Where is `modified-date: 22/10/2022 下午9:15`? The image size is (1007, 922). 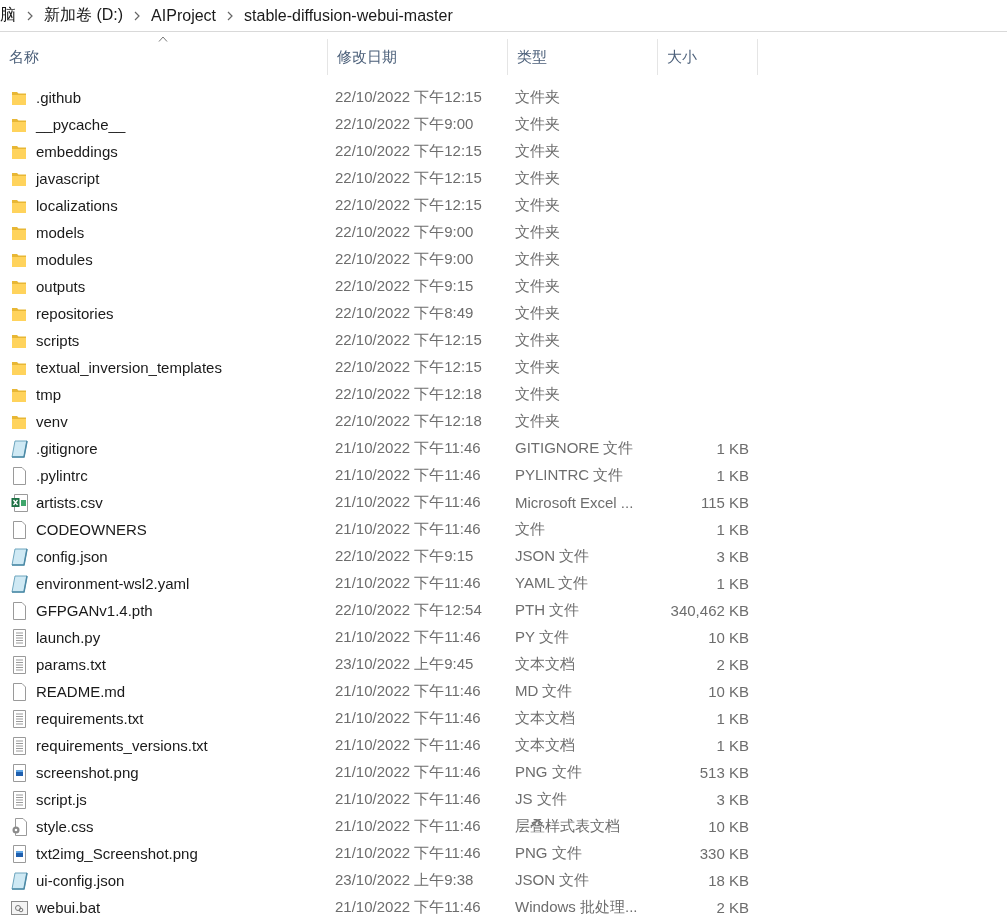 modified-date: 22/10/2022 下午9:15 is located at coordinates (404, 556).